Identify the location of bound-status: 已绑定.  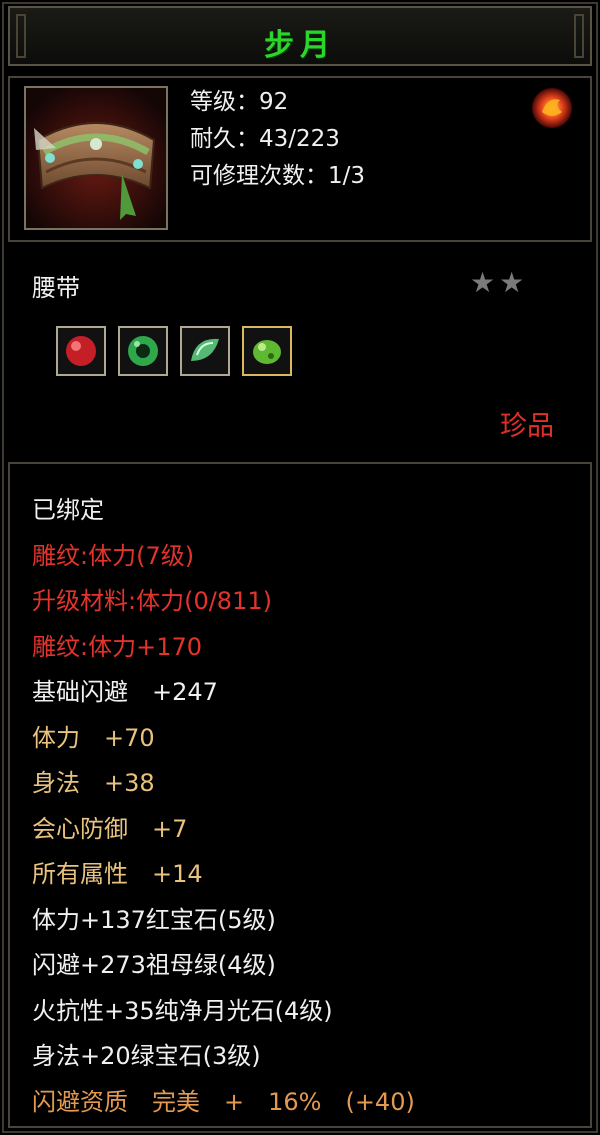
(68, 510).